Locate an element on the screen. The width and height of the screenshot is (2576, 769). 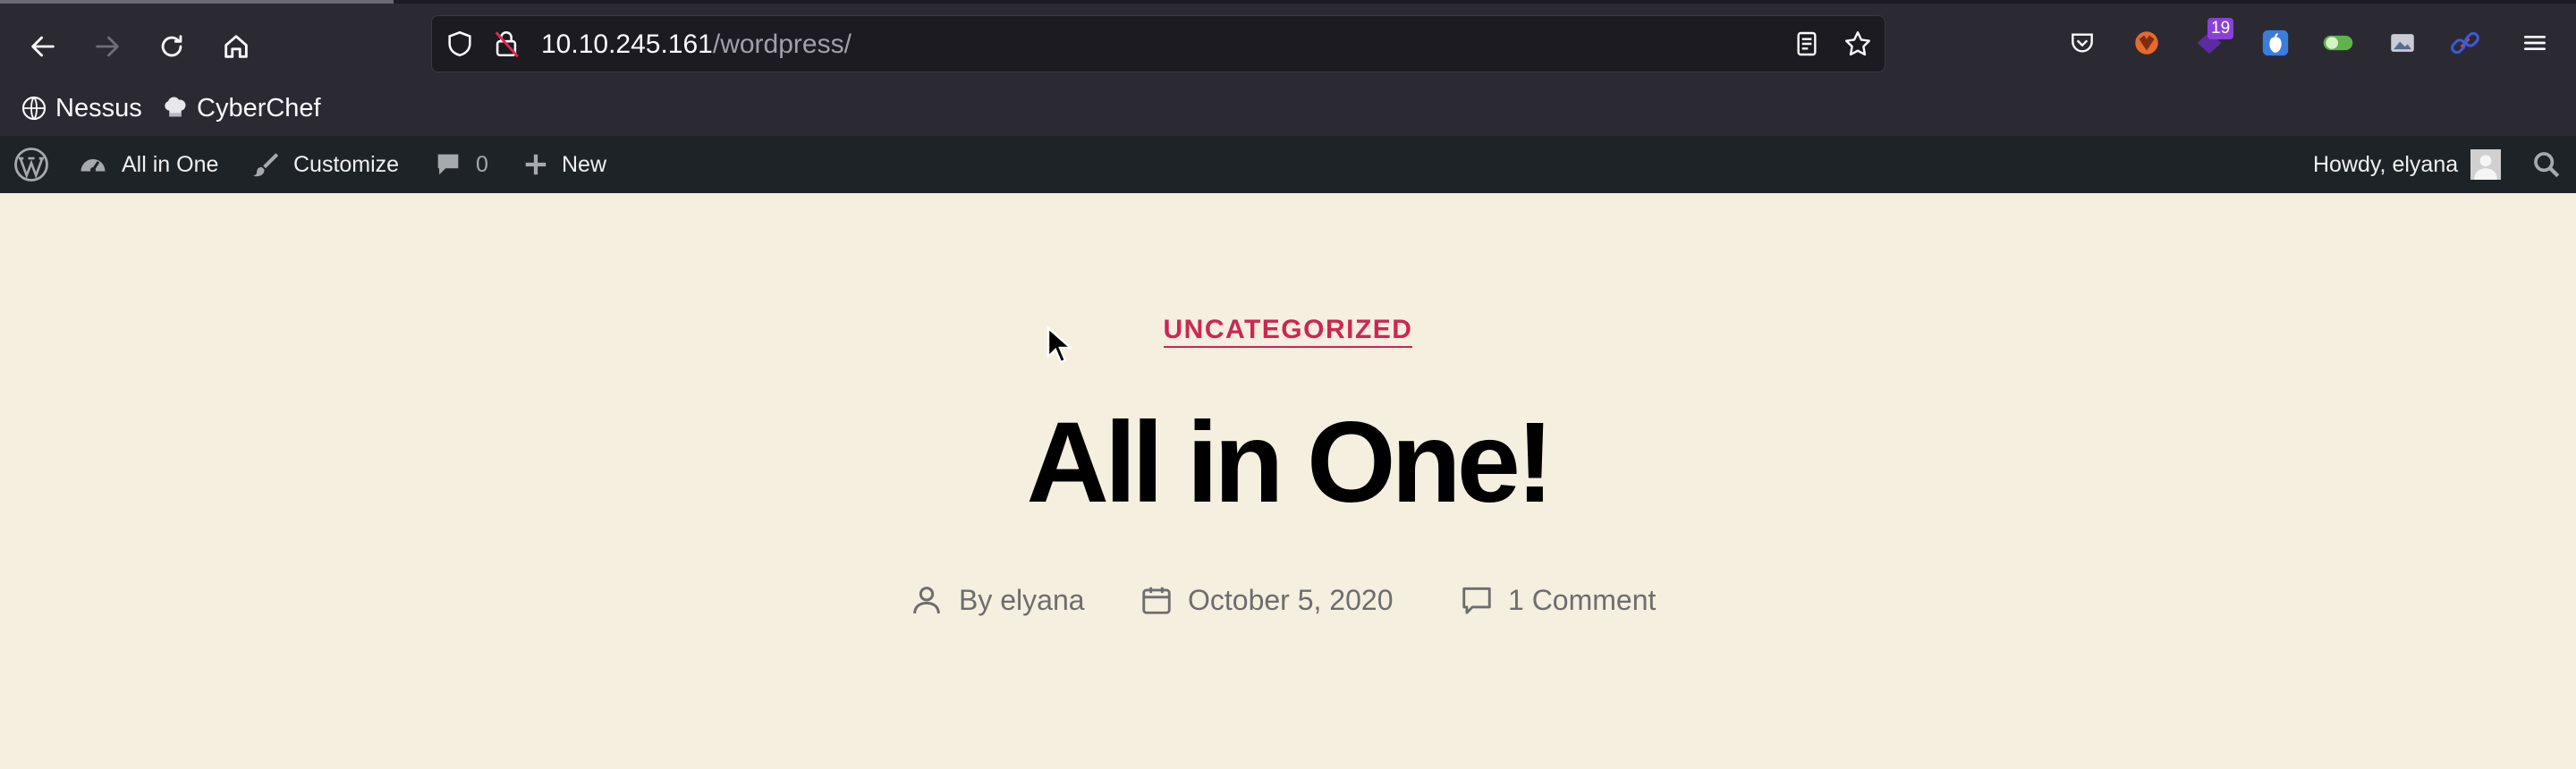
pocket-button is located at coordinates (2082, 43).